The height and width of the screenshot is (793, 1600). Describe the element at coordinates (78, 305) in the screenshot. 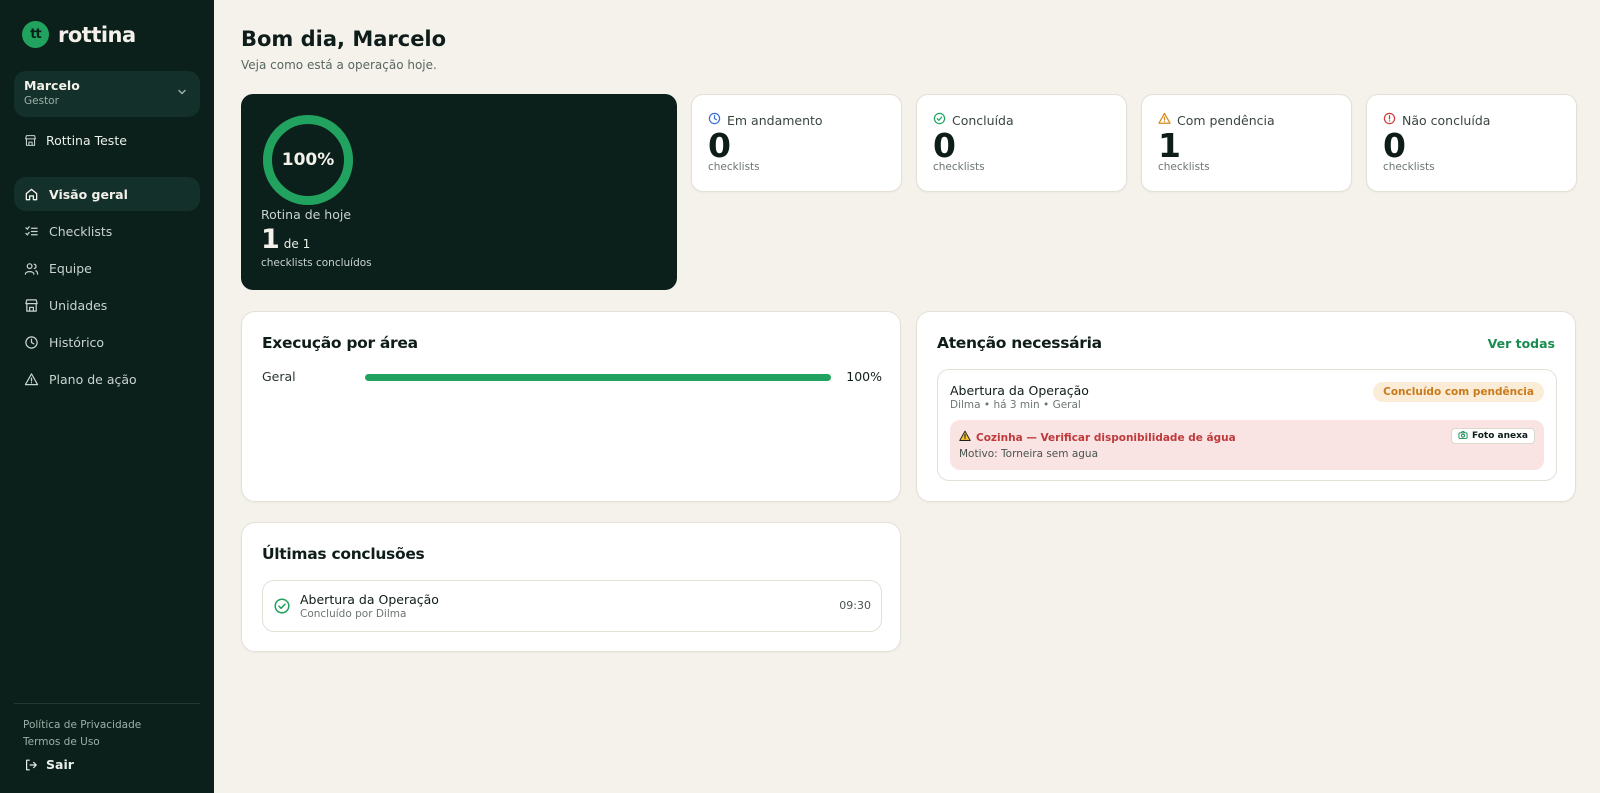

I see `nav-label: Unidades` at that location.